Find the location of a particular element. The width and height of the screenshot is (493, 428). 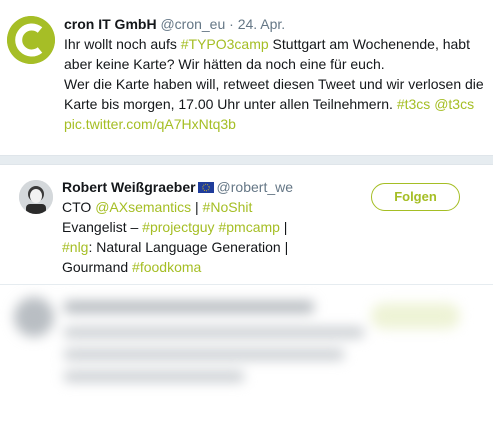

cron-logo-icon is located at coordinates (31, 40).